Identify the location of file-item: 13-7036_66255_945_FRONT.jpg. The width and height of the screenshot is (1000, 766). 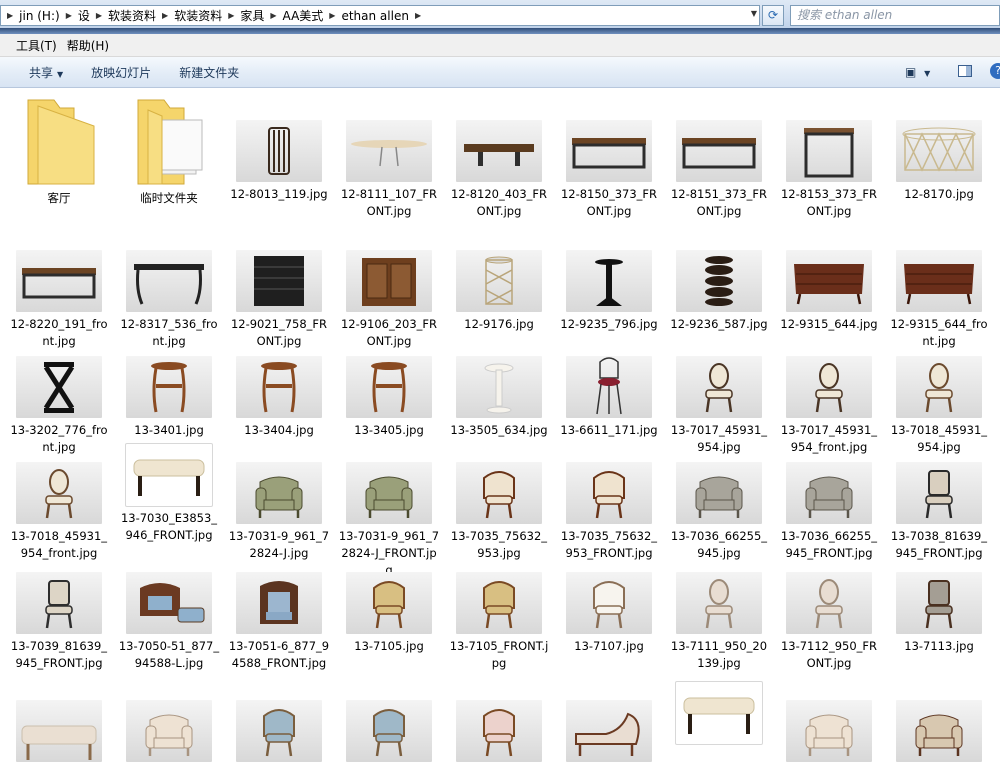
(829, 512).